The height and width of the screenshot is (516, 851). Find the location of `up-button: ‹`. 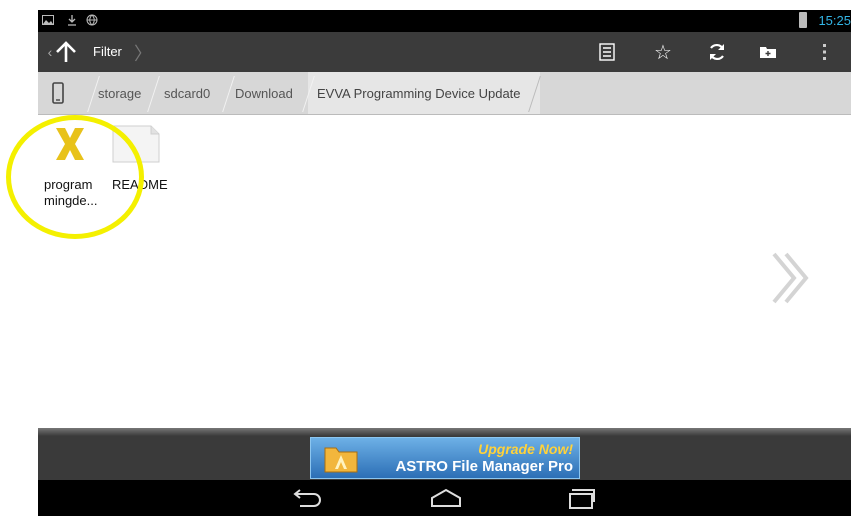

up-button: ‹ is located at coordinates (63, 52).